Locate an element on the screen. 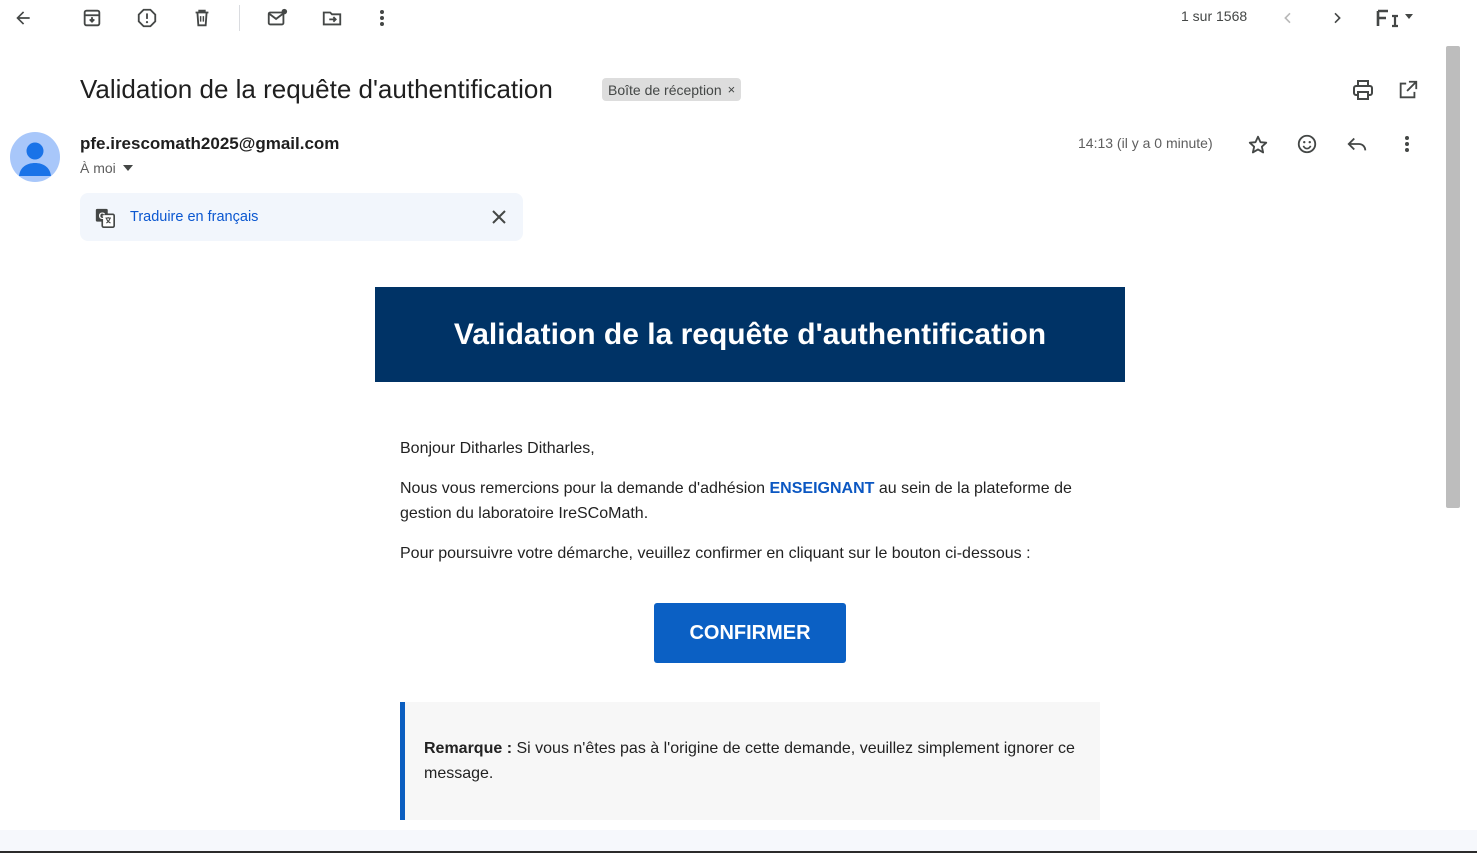  greeting-text: Bonjour Ditharles Ditharles, is located at coordinates (497, 448).